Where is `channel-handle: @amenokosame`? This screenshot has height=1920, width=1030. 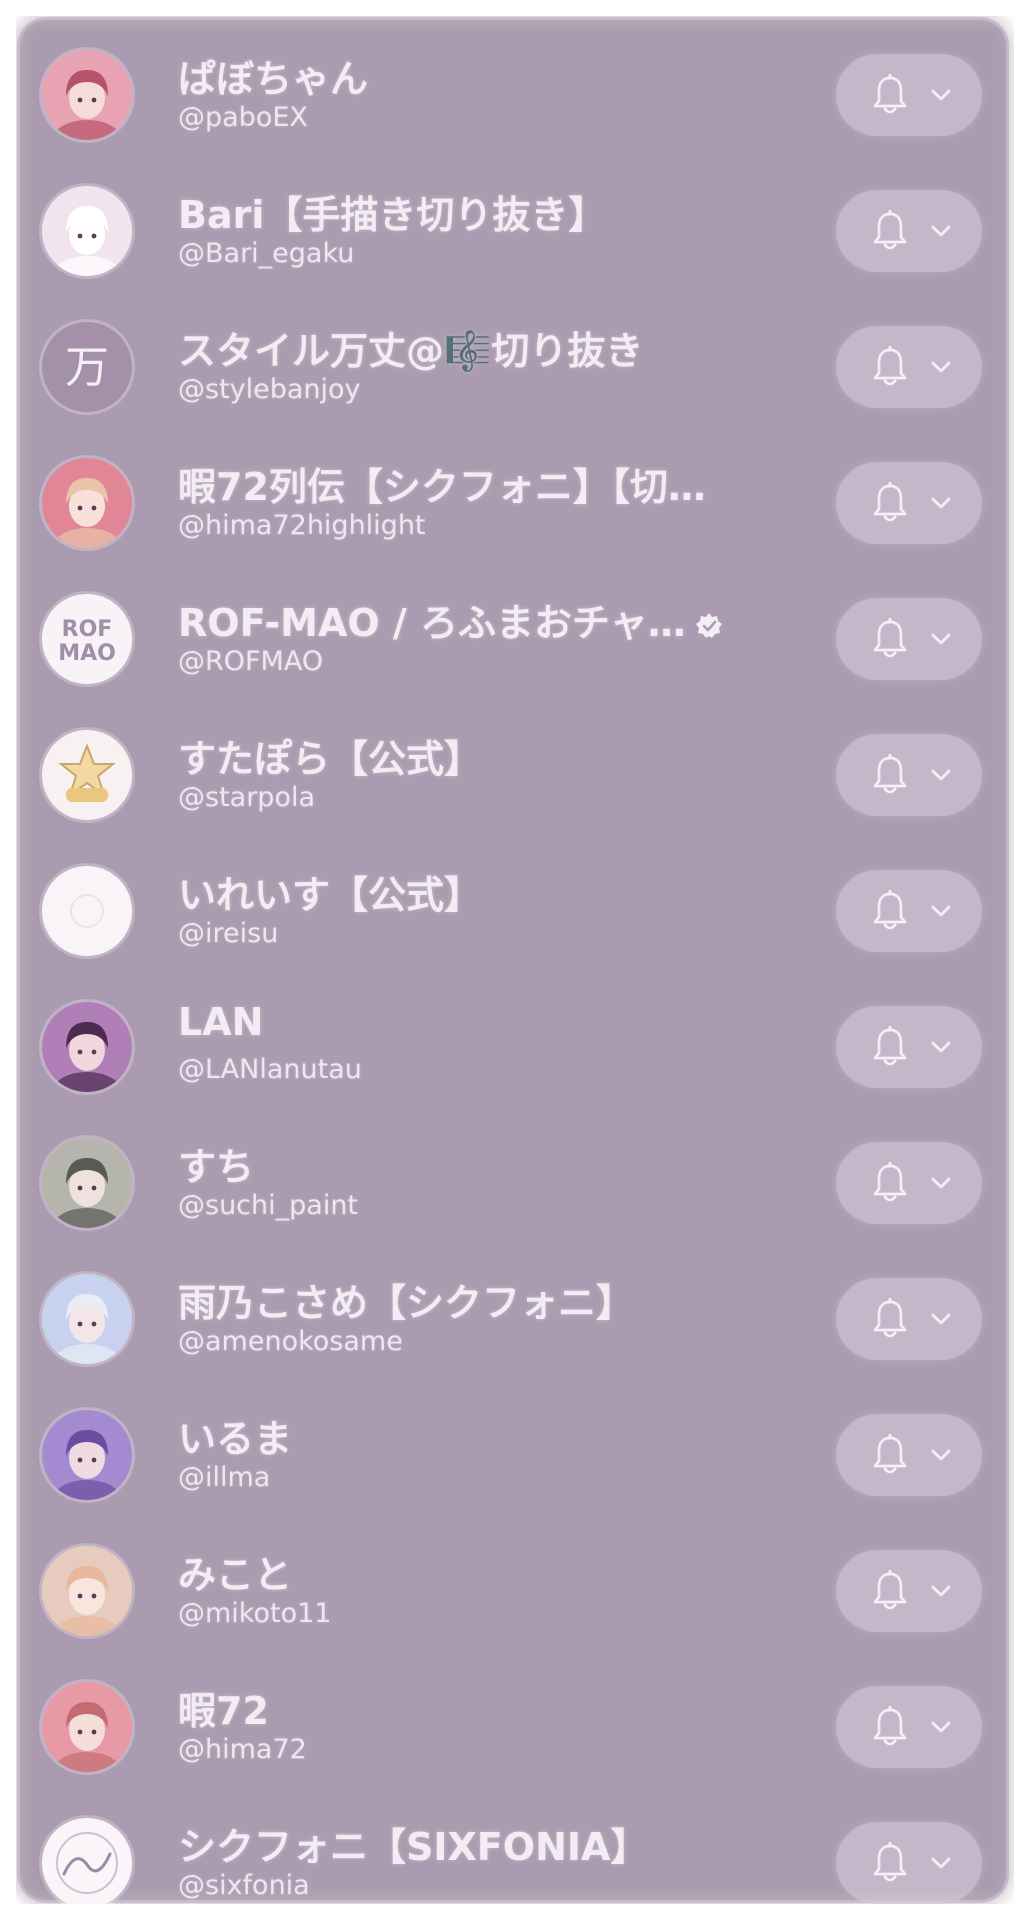 channel-handle: @amenokosame is located at coordinates (290, 1341).